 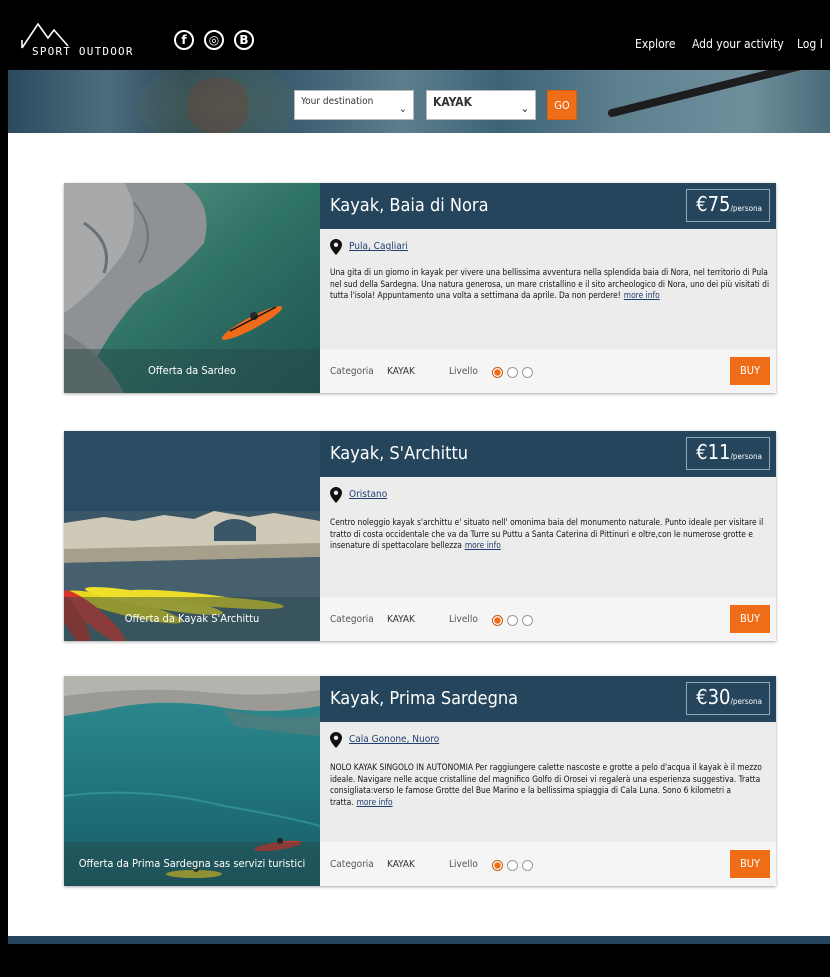 I want to click on facebook-icon: f, so click(x=184, y=40).